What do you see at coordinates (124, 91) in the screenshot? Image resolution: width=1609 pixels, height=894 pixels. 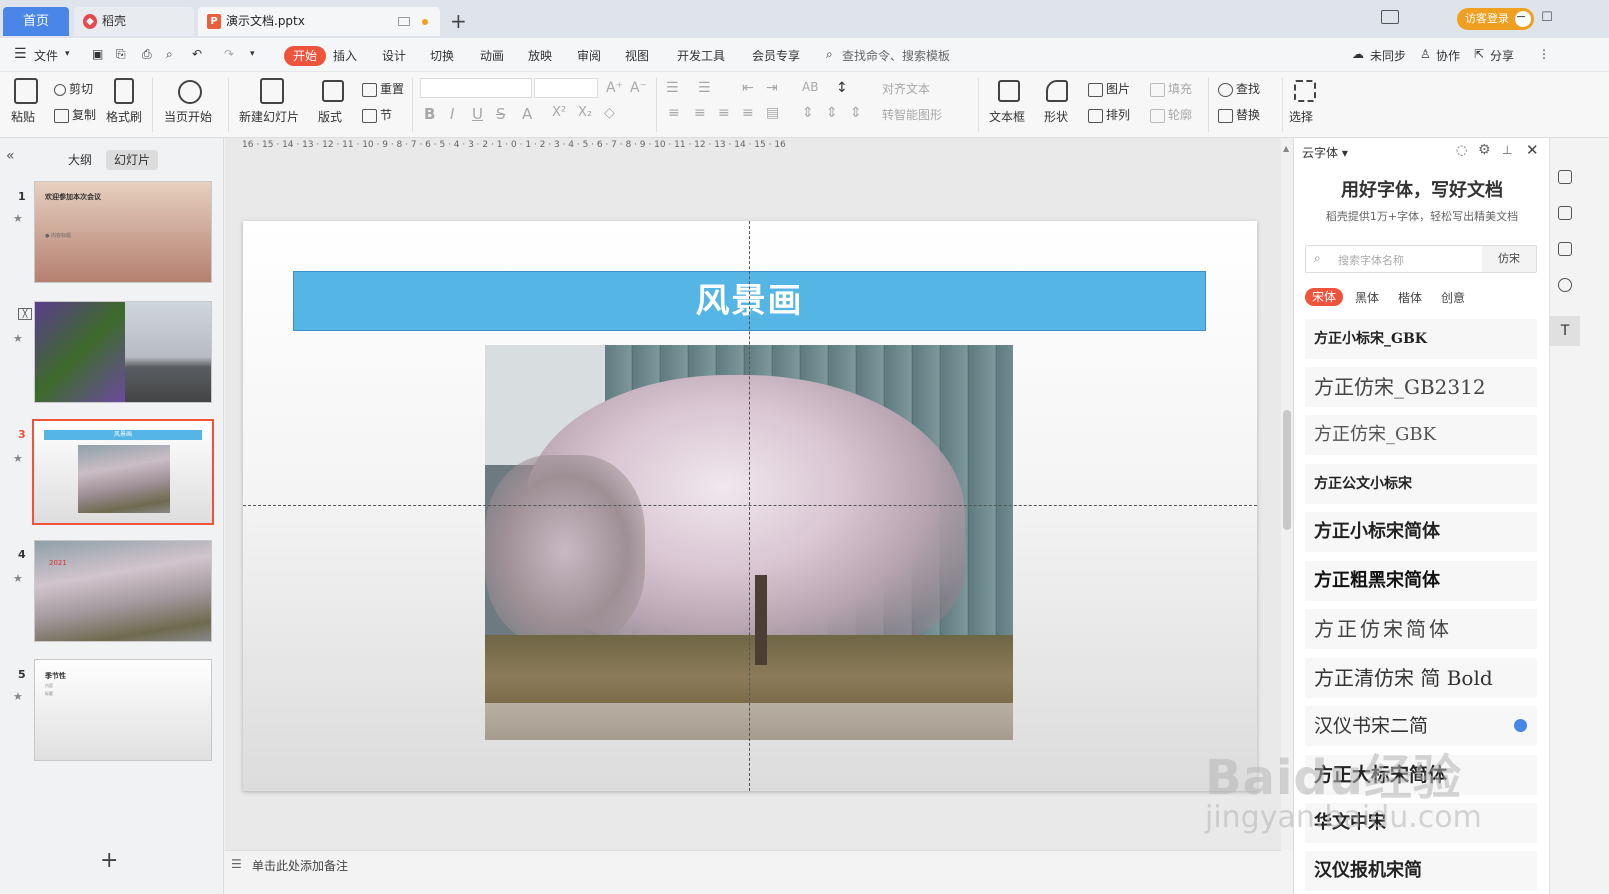 I see `format-painter-icon` at bounding box center [124, 91].